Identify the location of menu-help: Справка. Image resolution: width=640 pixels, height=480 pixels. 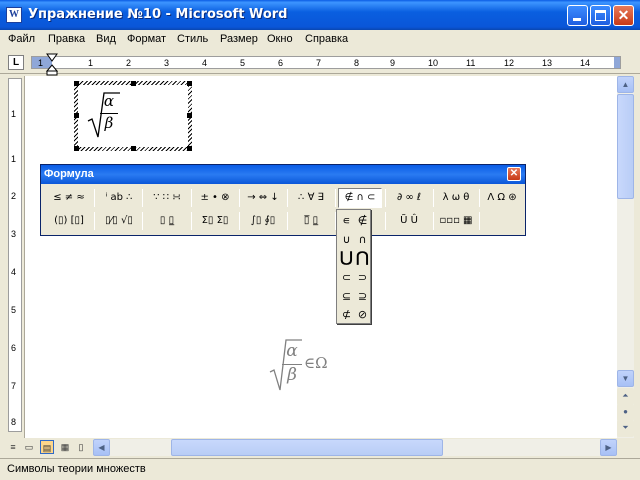
(326, 39).